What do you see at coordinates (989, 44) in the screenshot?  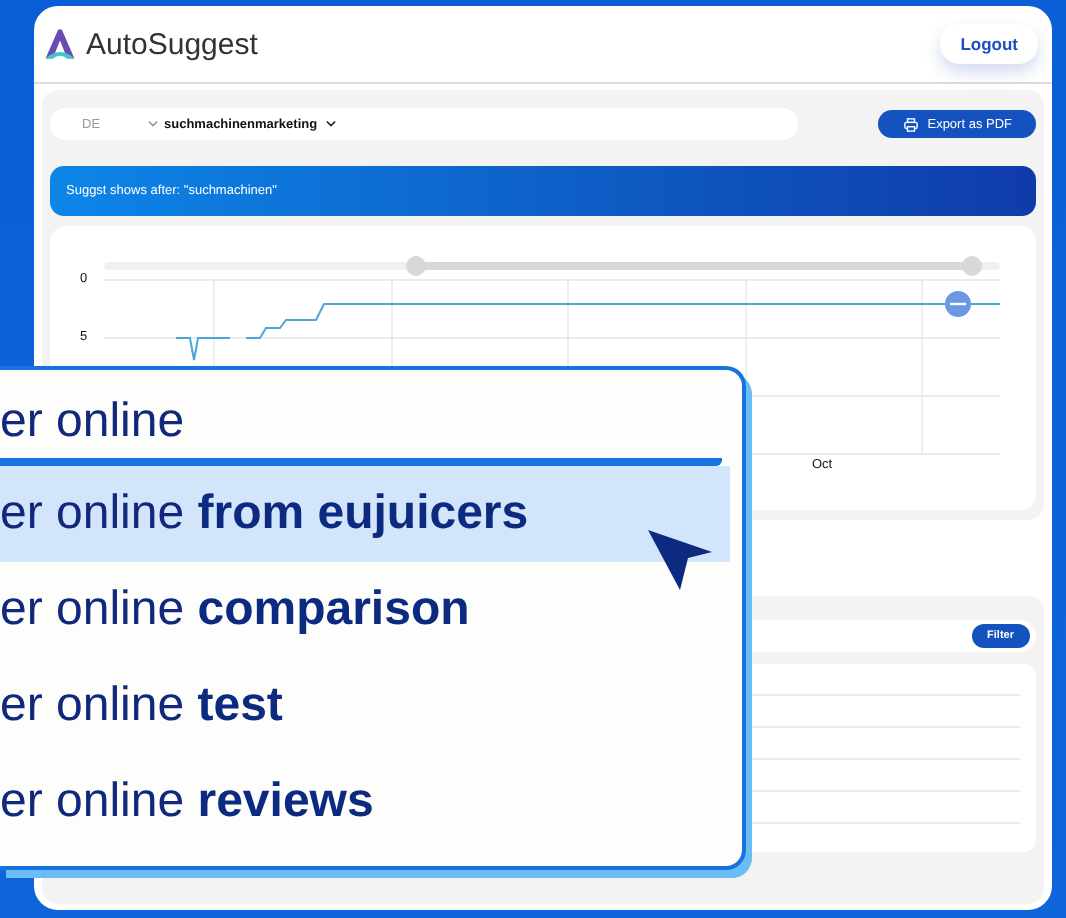 I see `logout-button: Logout` at bounding box center [989, 44].